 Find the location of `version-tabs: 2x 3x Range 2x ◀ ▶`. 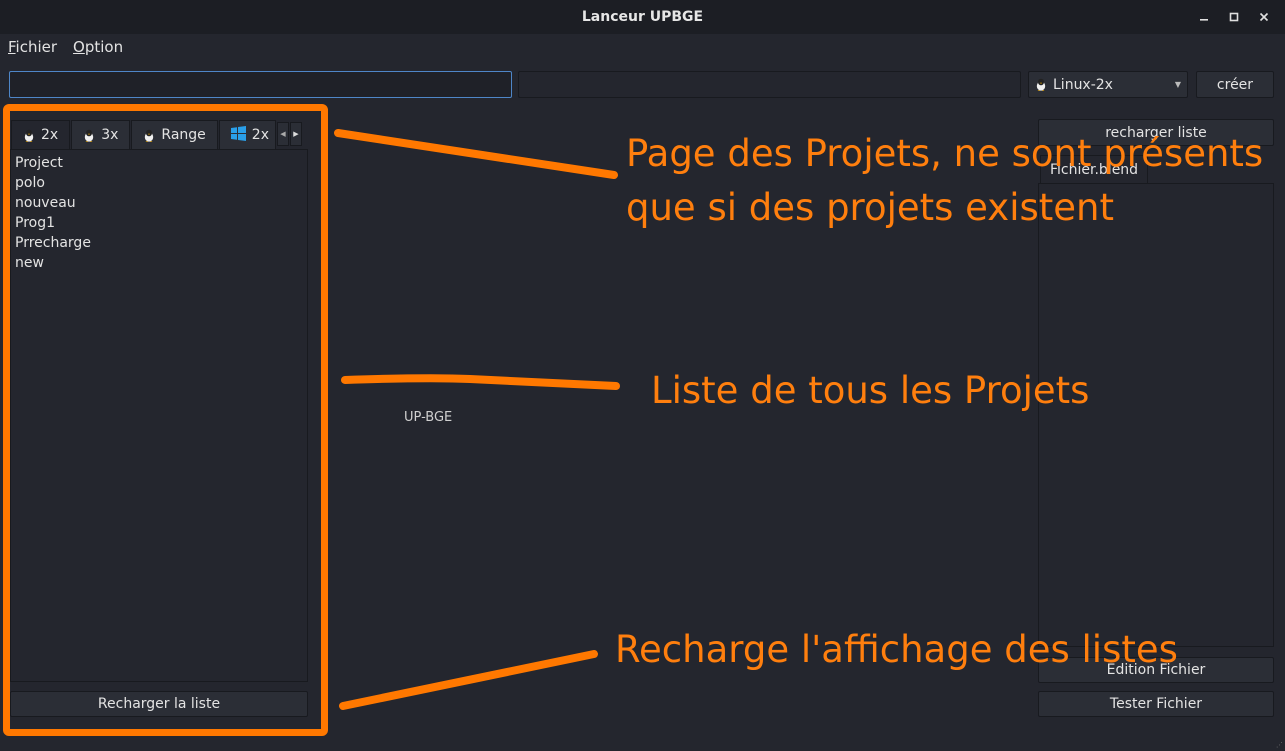

version-tabs: 2x 3x Range 2x ◀ ▶ is located at coordinates (157, 134).